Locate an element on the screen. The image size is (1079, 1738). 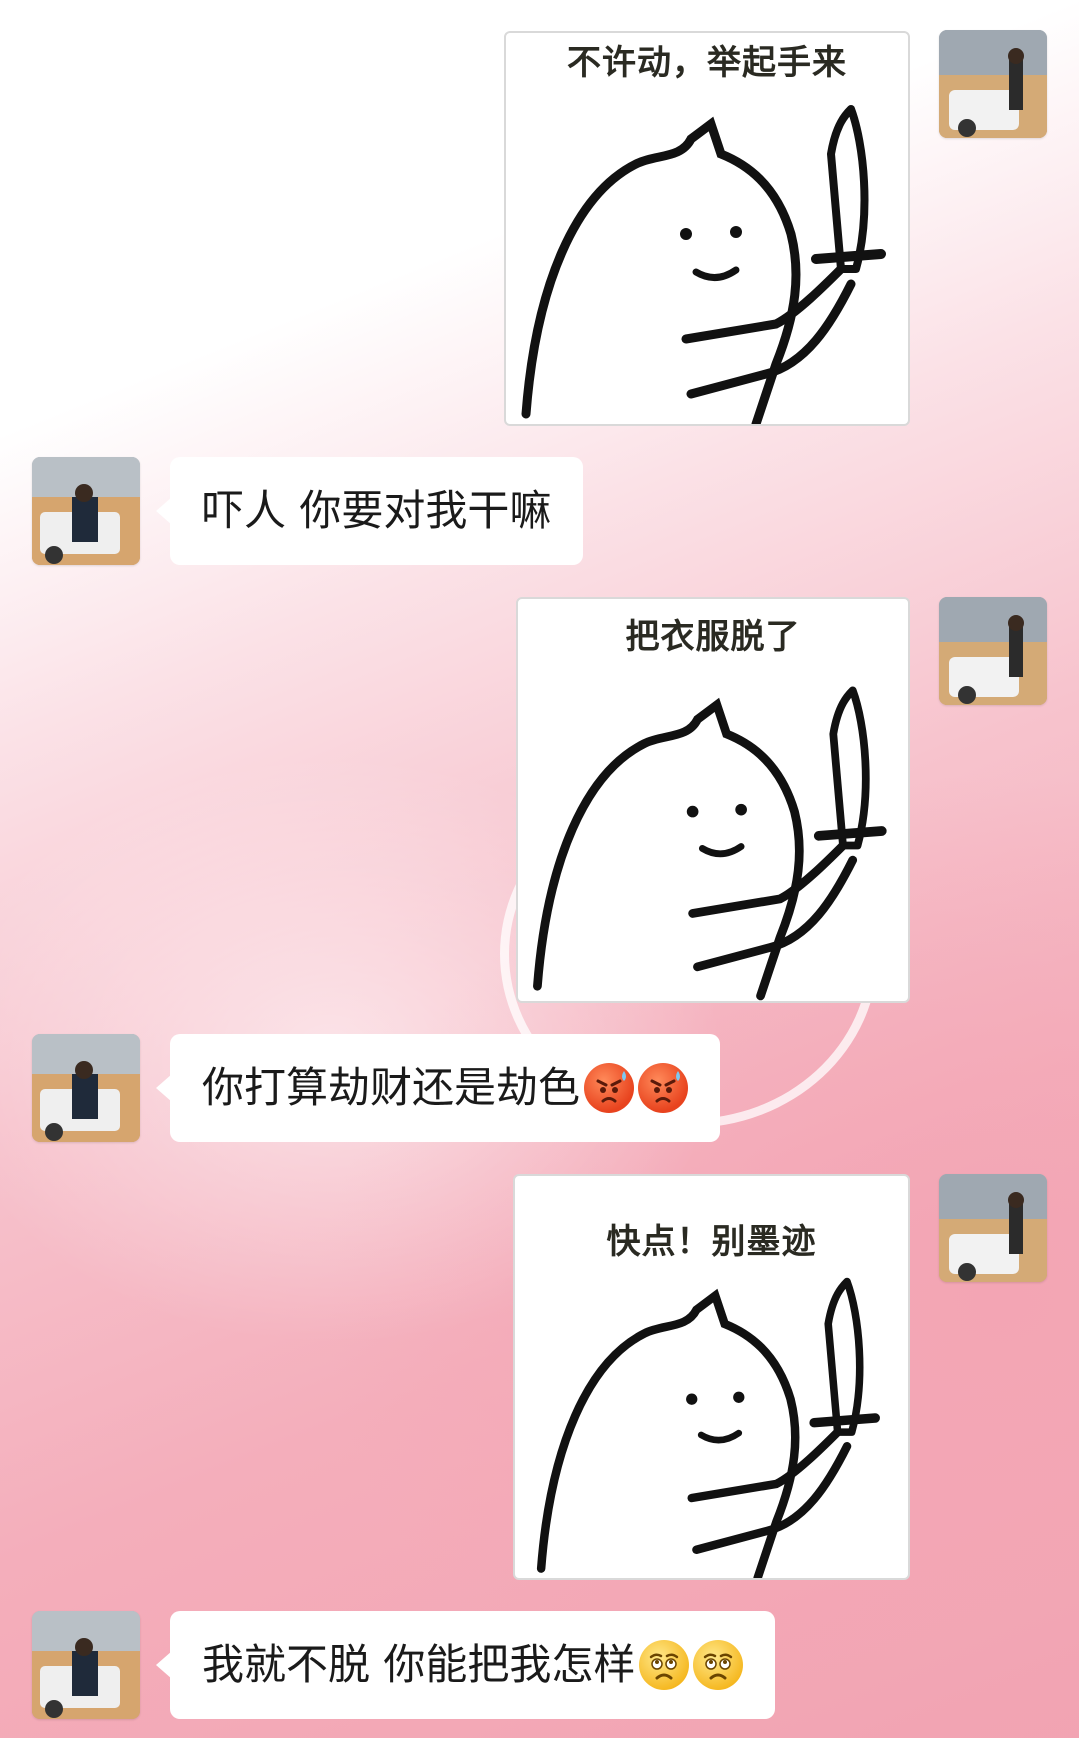
sticker-caption: 快点！别墨迹 is located at coordinates (711, 1242).